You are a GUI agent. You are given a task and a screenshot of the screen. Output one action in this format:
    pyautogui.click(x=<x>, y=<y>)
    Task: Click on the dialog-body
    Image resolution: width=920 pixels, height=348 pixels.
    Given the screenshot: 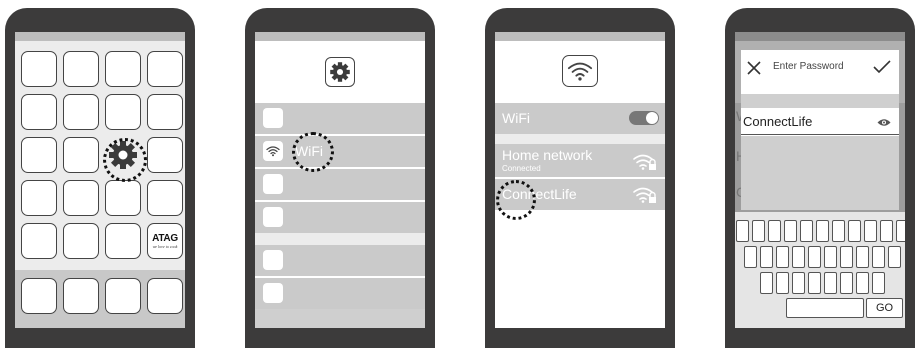 What is the action you would take?
    pyautogui.click(x=820, y=173)
    